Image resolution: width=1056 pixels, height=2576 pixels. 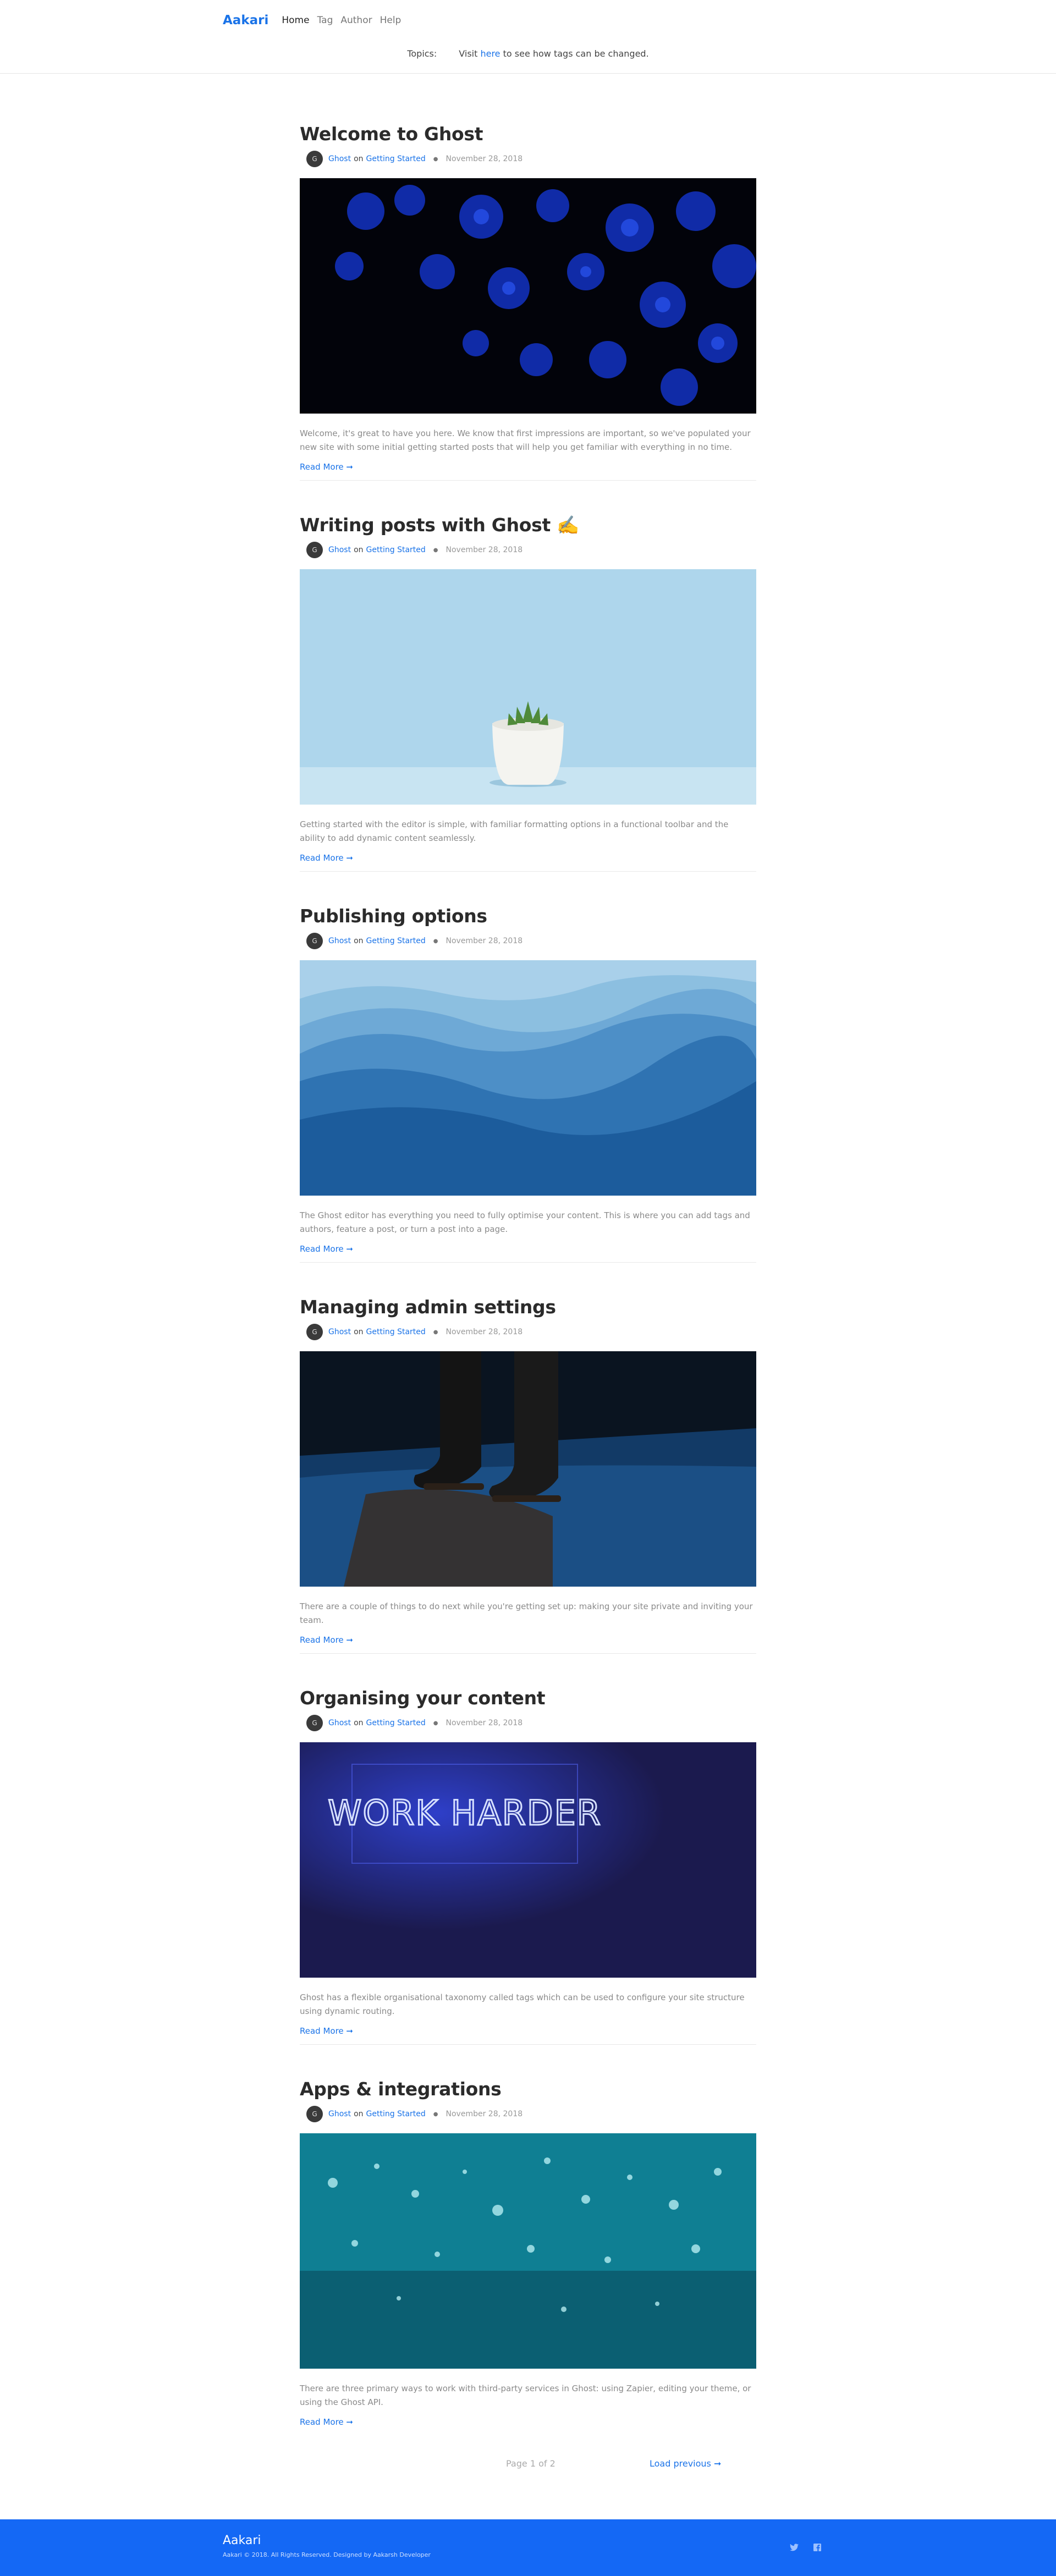 I want to click on nav-help: Help, so click(x=391, y=20).